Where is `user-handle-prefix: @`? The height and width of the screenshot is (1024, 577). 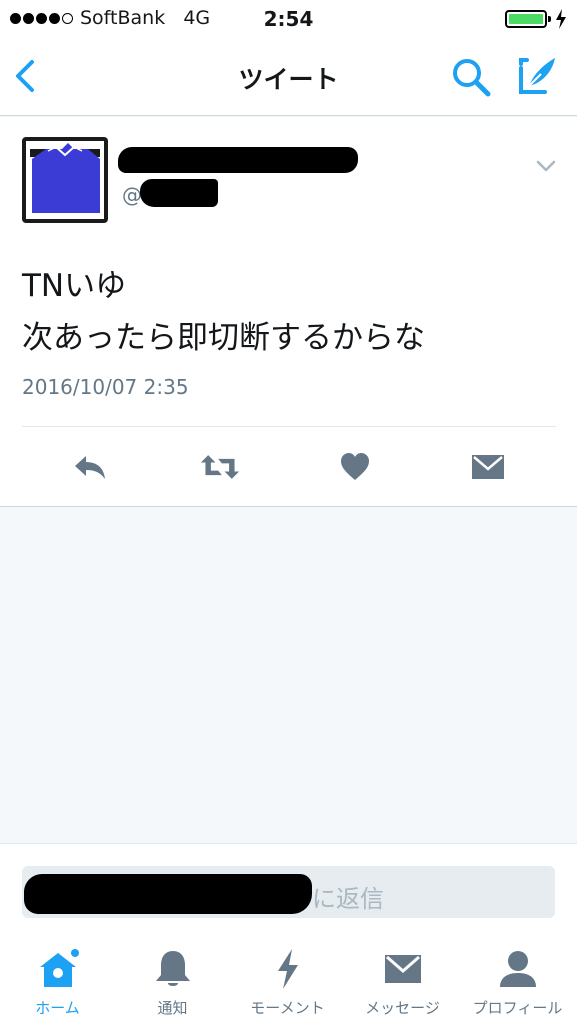
user-handle-prefix: @ is located at coordinates (132, 195).